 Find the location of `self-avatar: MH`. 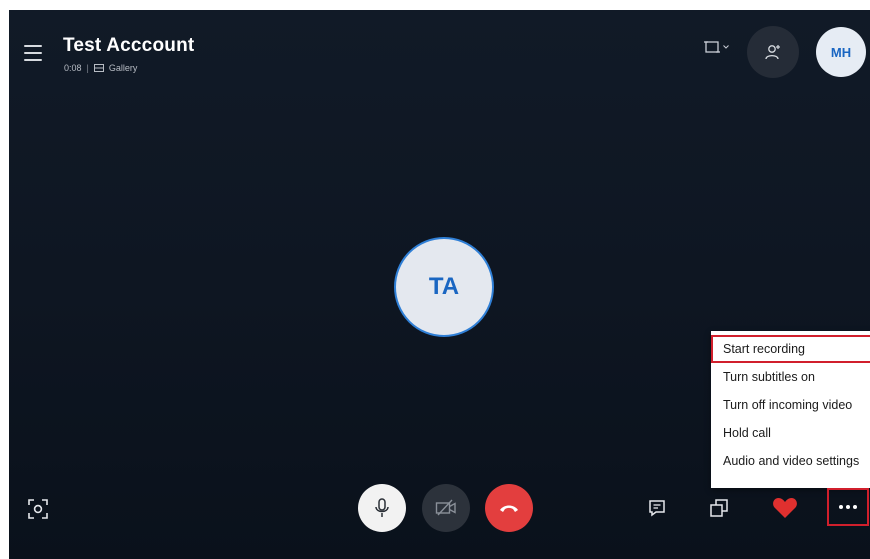

self-avatar: MH is located at coordinates (841, 52).